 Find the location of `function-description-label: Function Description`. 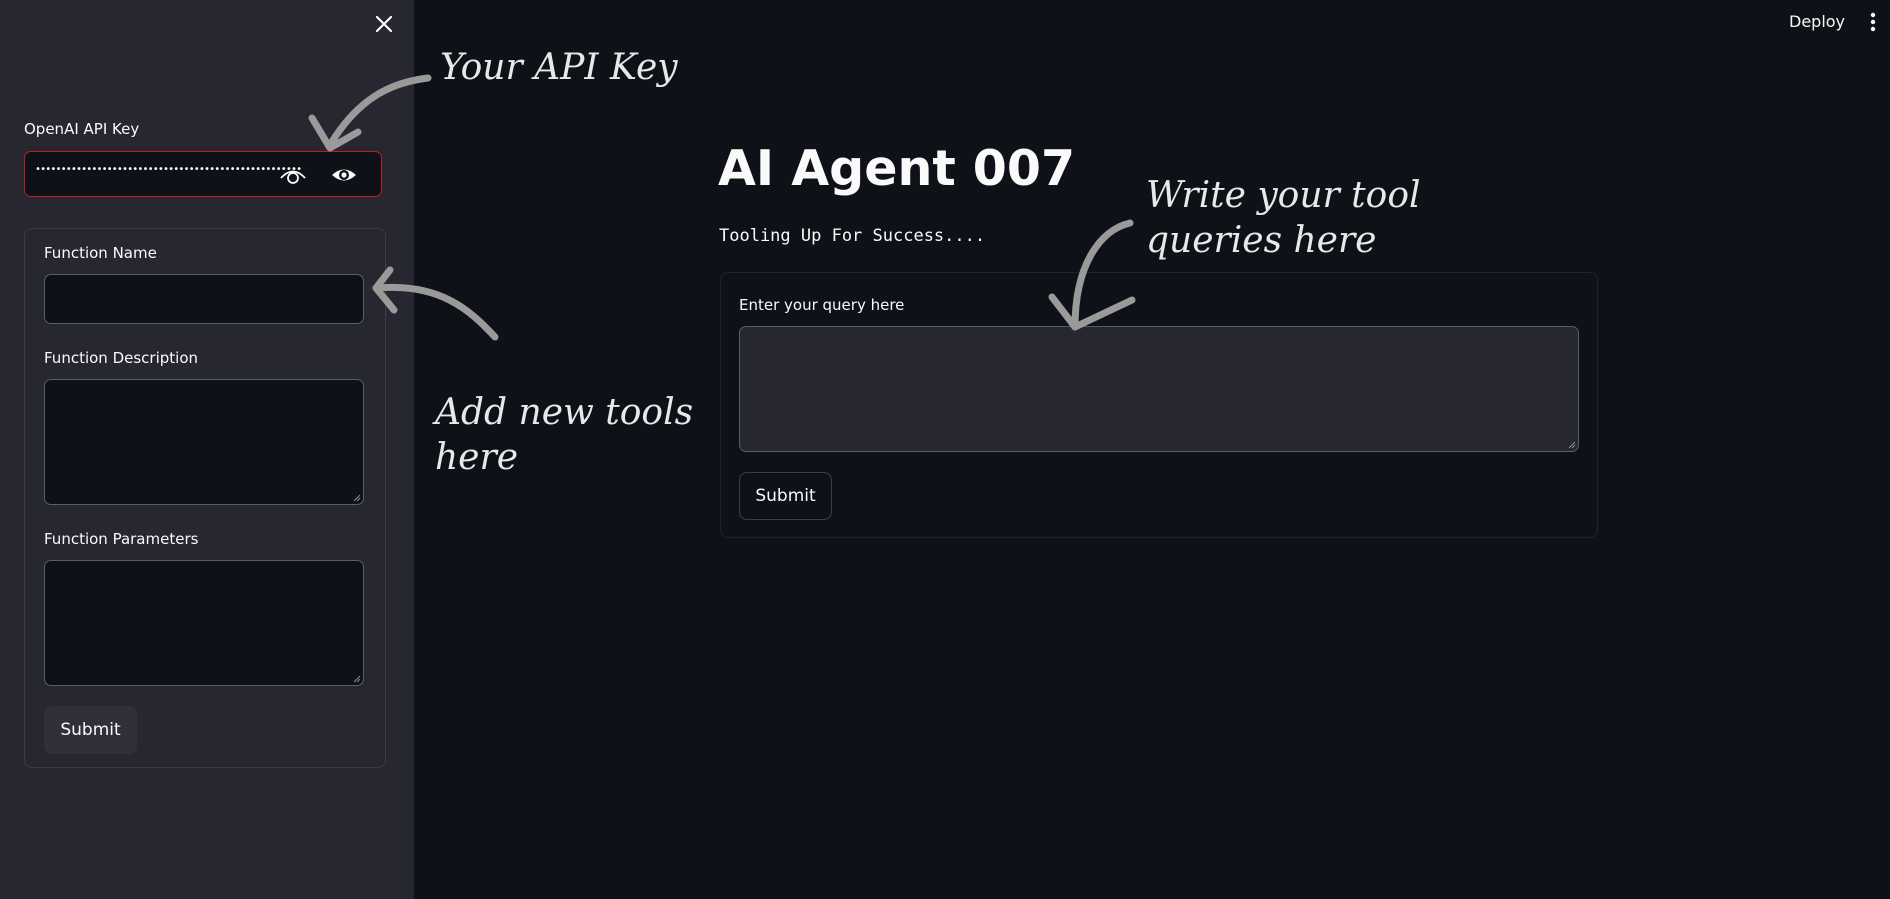

function-description-label: Function Description is located at coordinates (121, 358).